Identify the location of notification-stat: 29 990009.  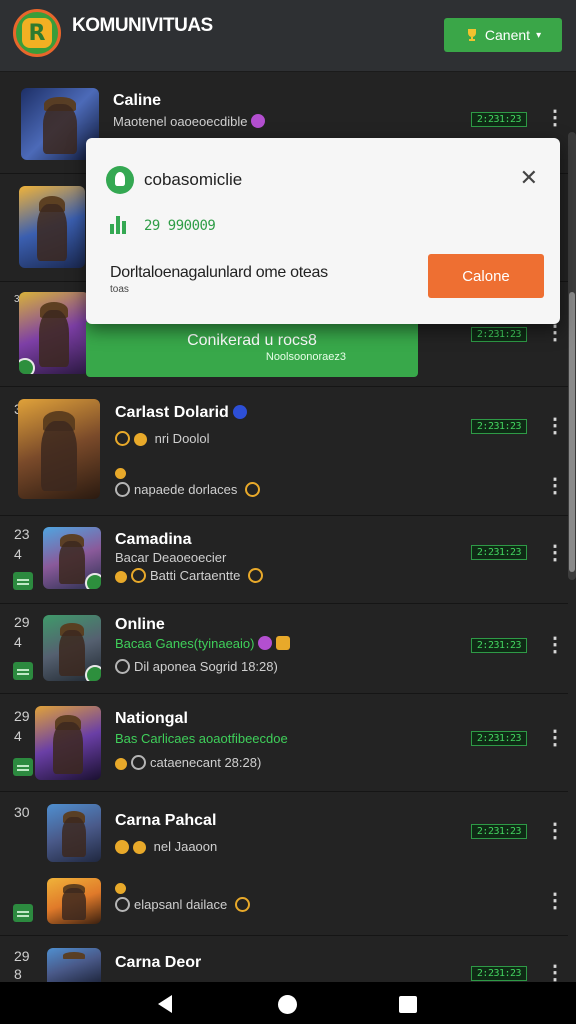
(180, 226).